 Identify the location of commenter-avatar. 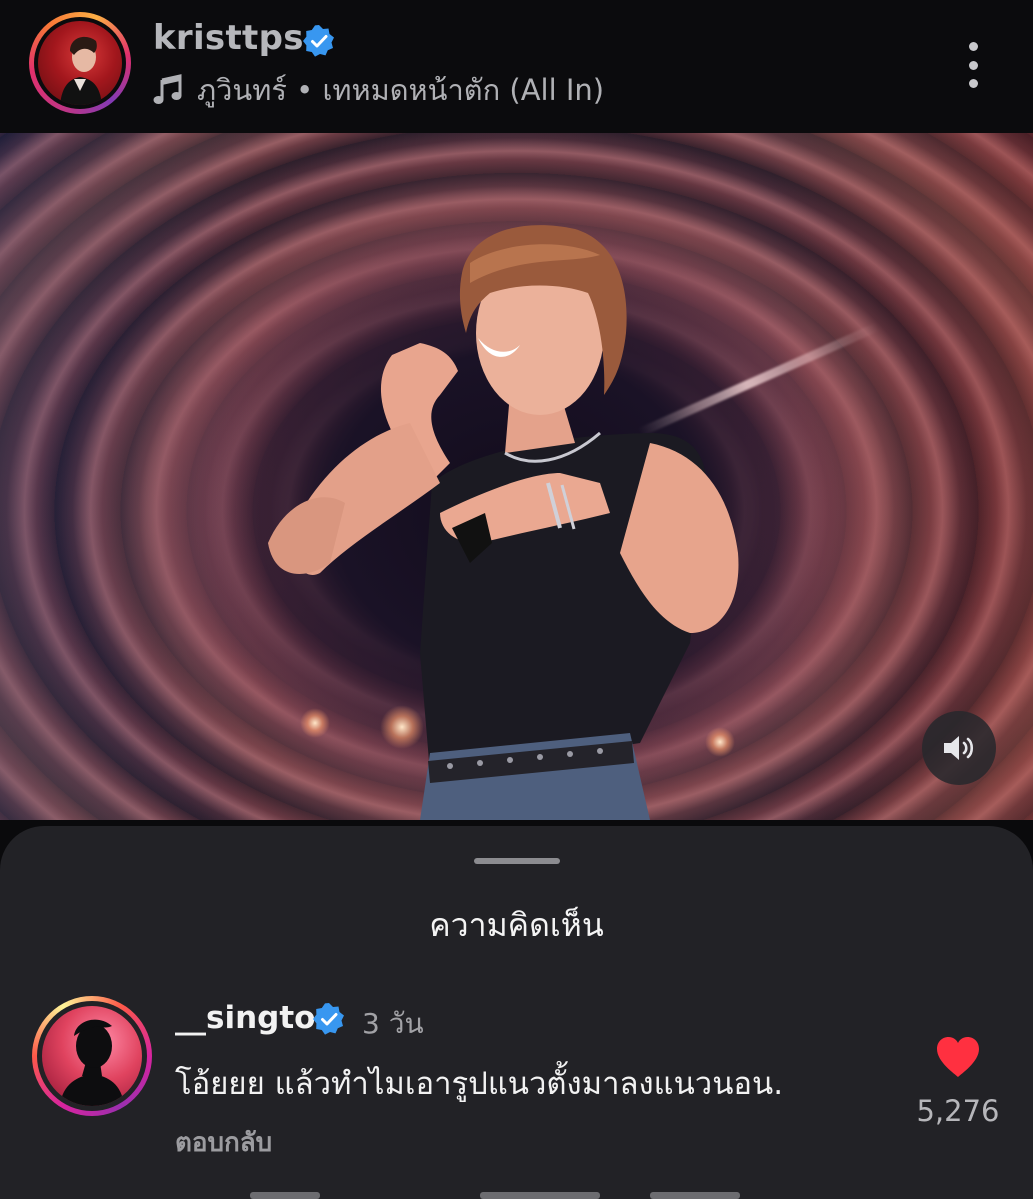
(92, 1056).